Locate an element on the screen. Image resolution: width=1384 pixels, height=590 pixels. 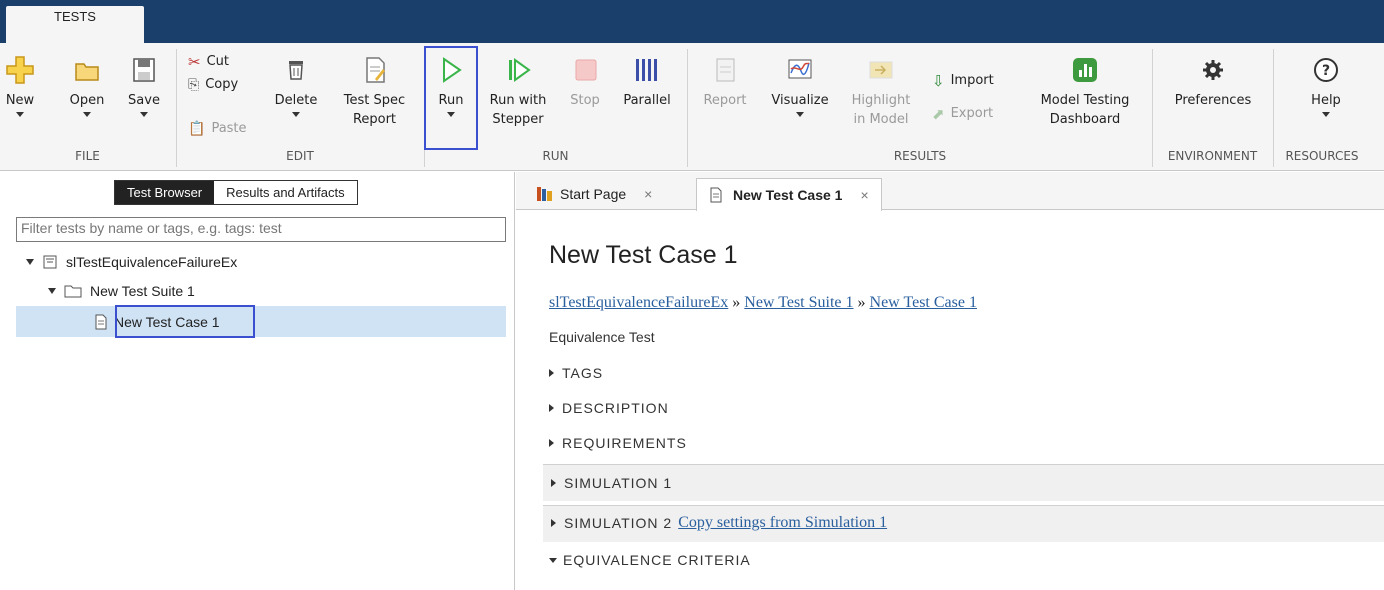
import-button: ⇩ Import is located at coordinates (963, 81).